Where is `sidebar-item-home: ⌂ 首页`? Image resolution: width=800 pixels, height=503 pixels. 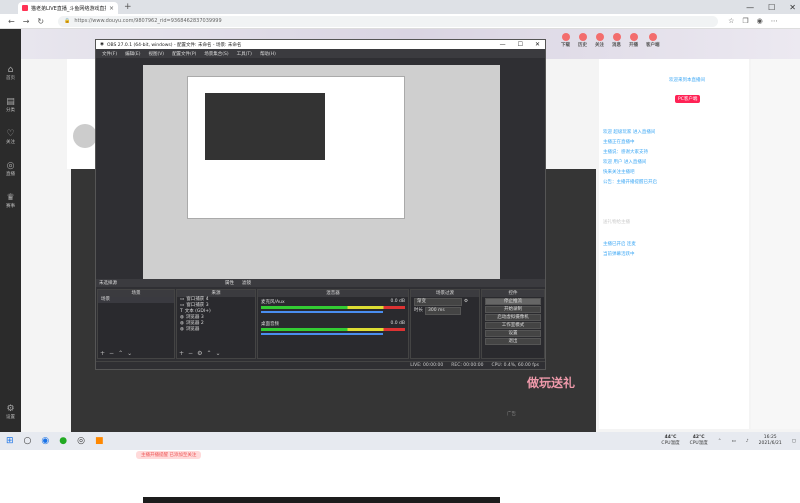 sidebar-item-home: ⌂ 首页 is located at coordinates (10, 73).